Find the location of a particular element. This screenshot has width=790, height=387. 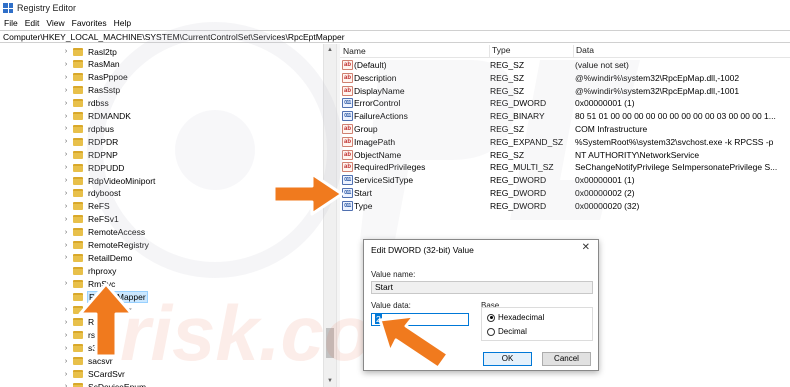

tree-item: › RDPNP is located at coordinates (59, 154).